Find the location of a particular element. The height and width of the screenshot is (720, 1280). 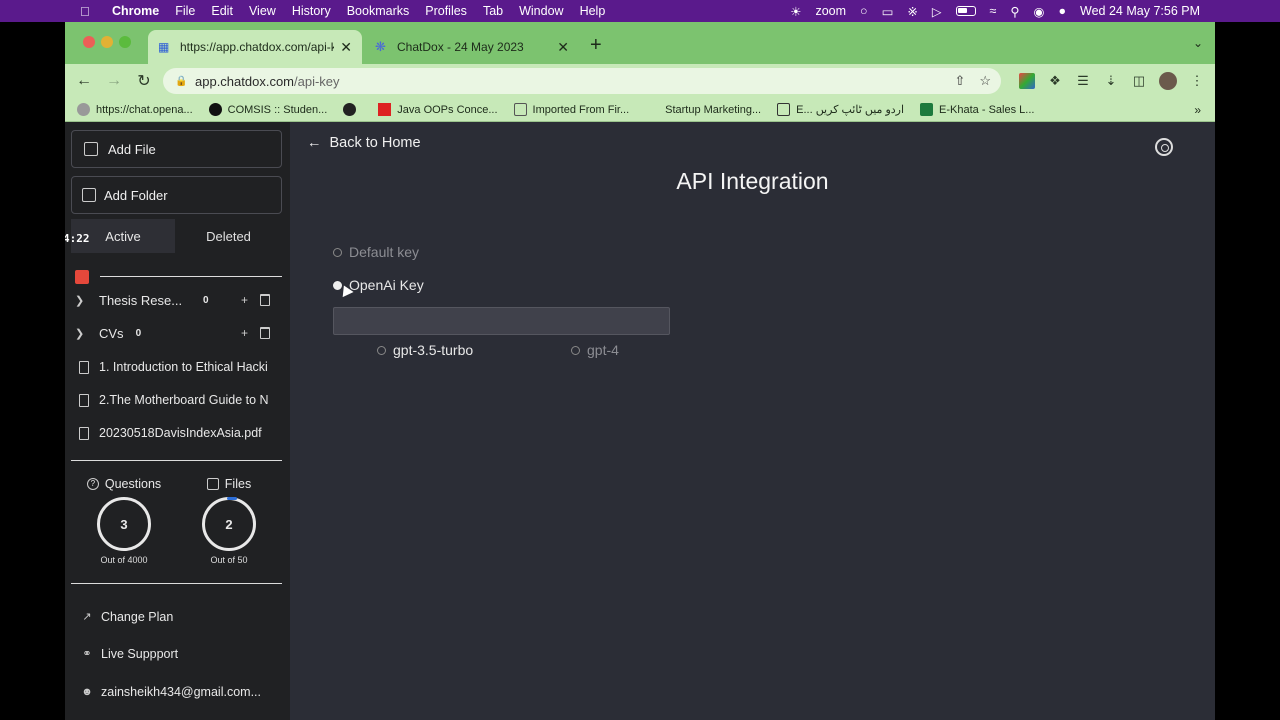

menu-view: View is located at coordinates (262, 11).